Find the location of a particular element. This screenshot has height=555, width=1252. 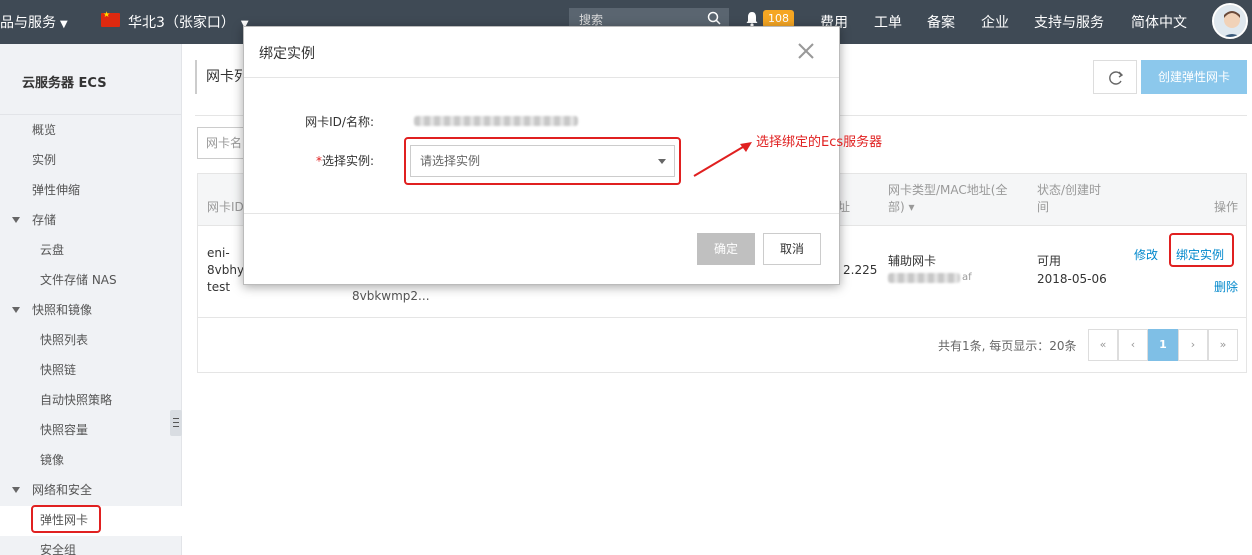

sidebar-group-network-security: 网络和安全 is located at coordinates (62, 490).